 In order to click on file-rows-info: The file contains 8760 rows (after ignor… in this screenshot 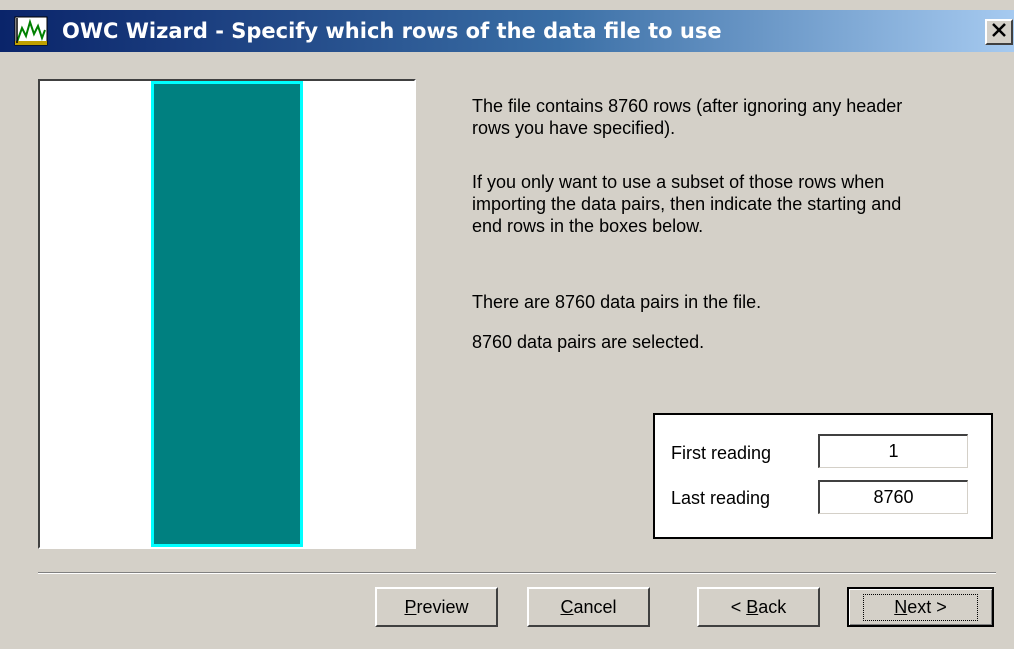, I will do `click(687, 117)`.